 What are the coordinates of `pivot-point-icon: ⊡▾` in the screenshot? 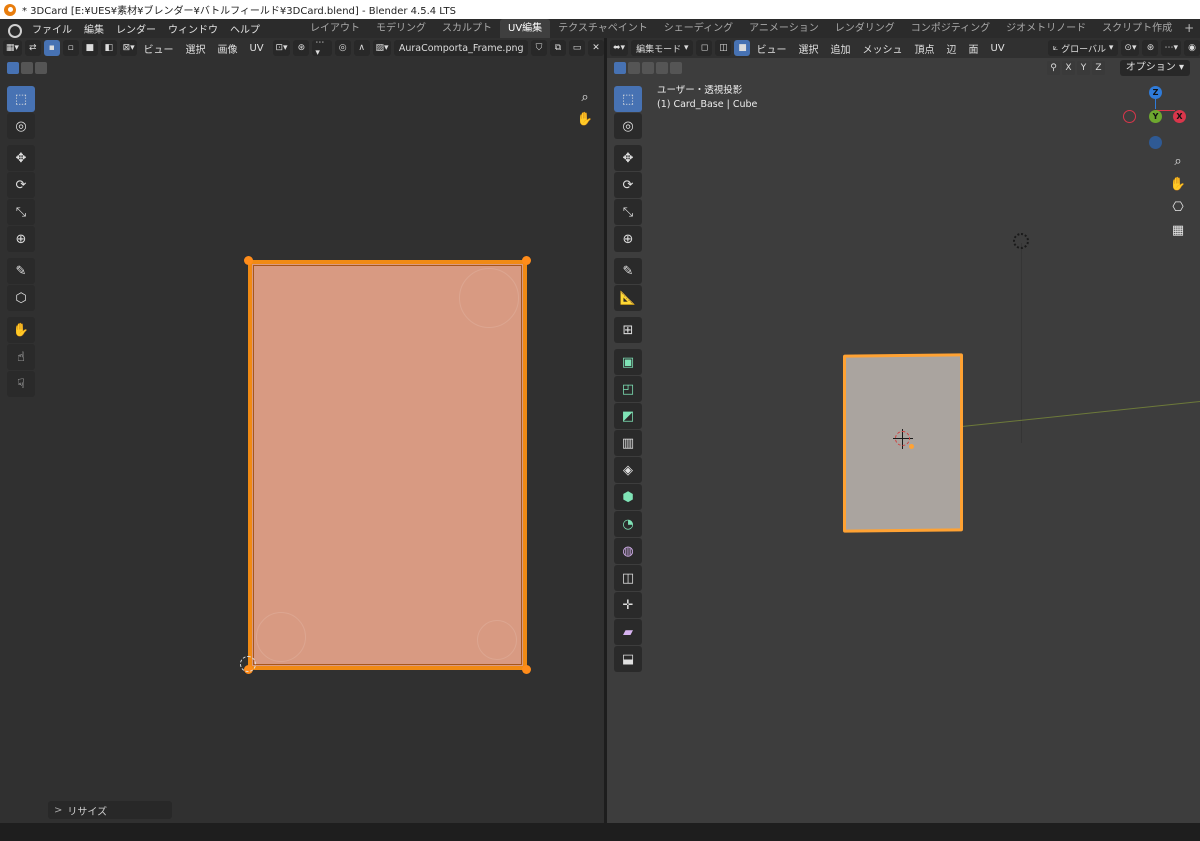 It's located at (281, 48).